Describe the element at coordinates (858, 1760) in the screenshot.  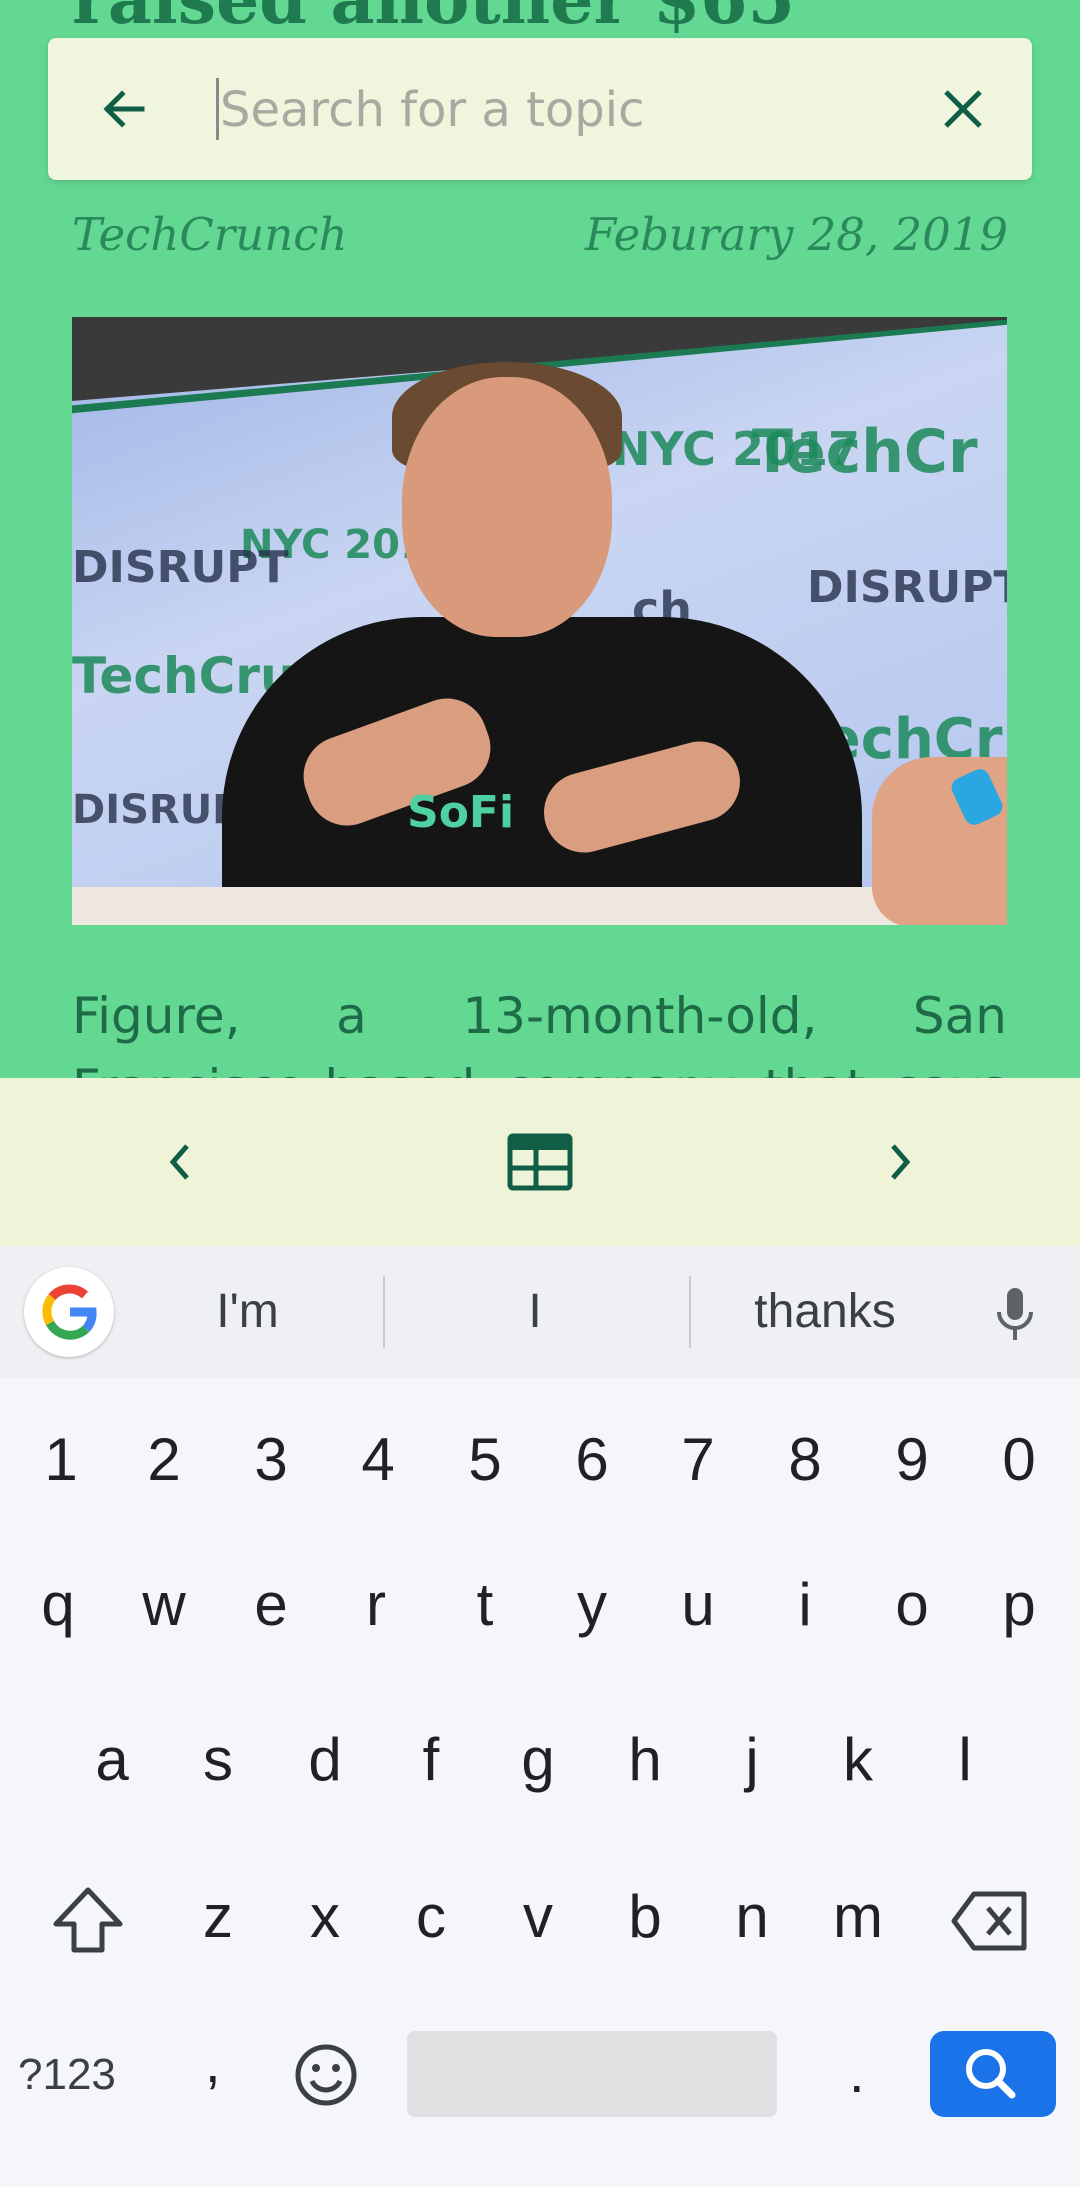
I see `key-k: k` at that location.